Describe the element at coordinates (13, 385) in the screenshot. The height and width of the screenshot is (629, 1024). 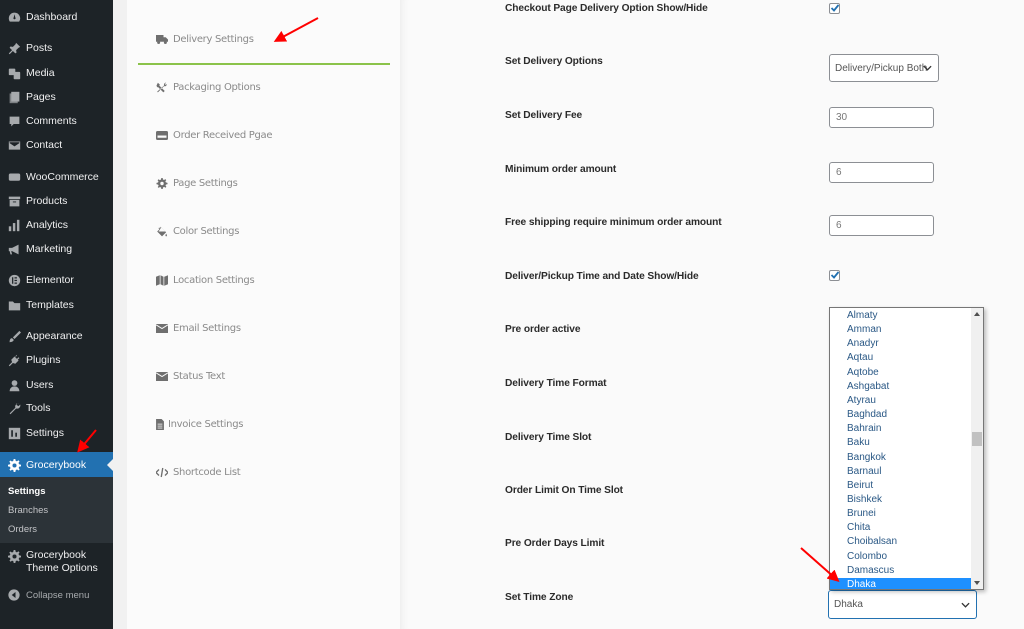
I see `user-icon` at that location.